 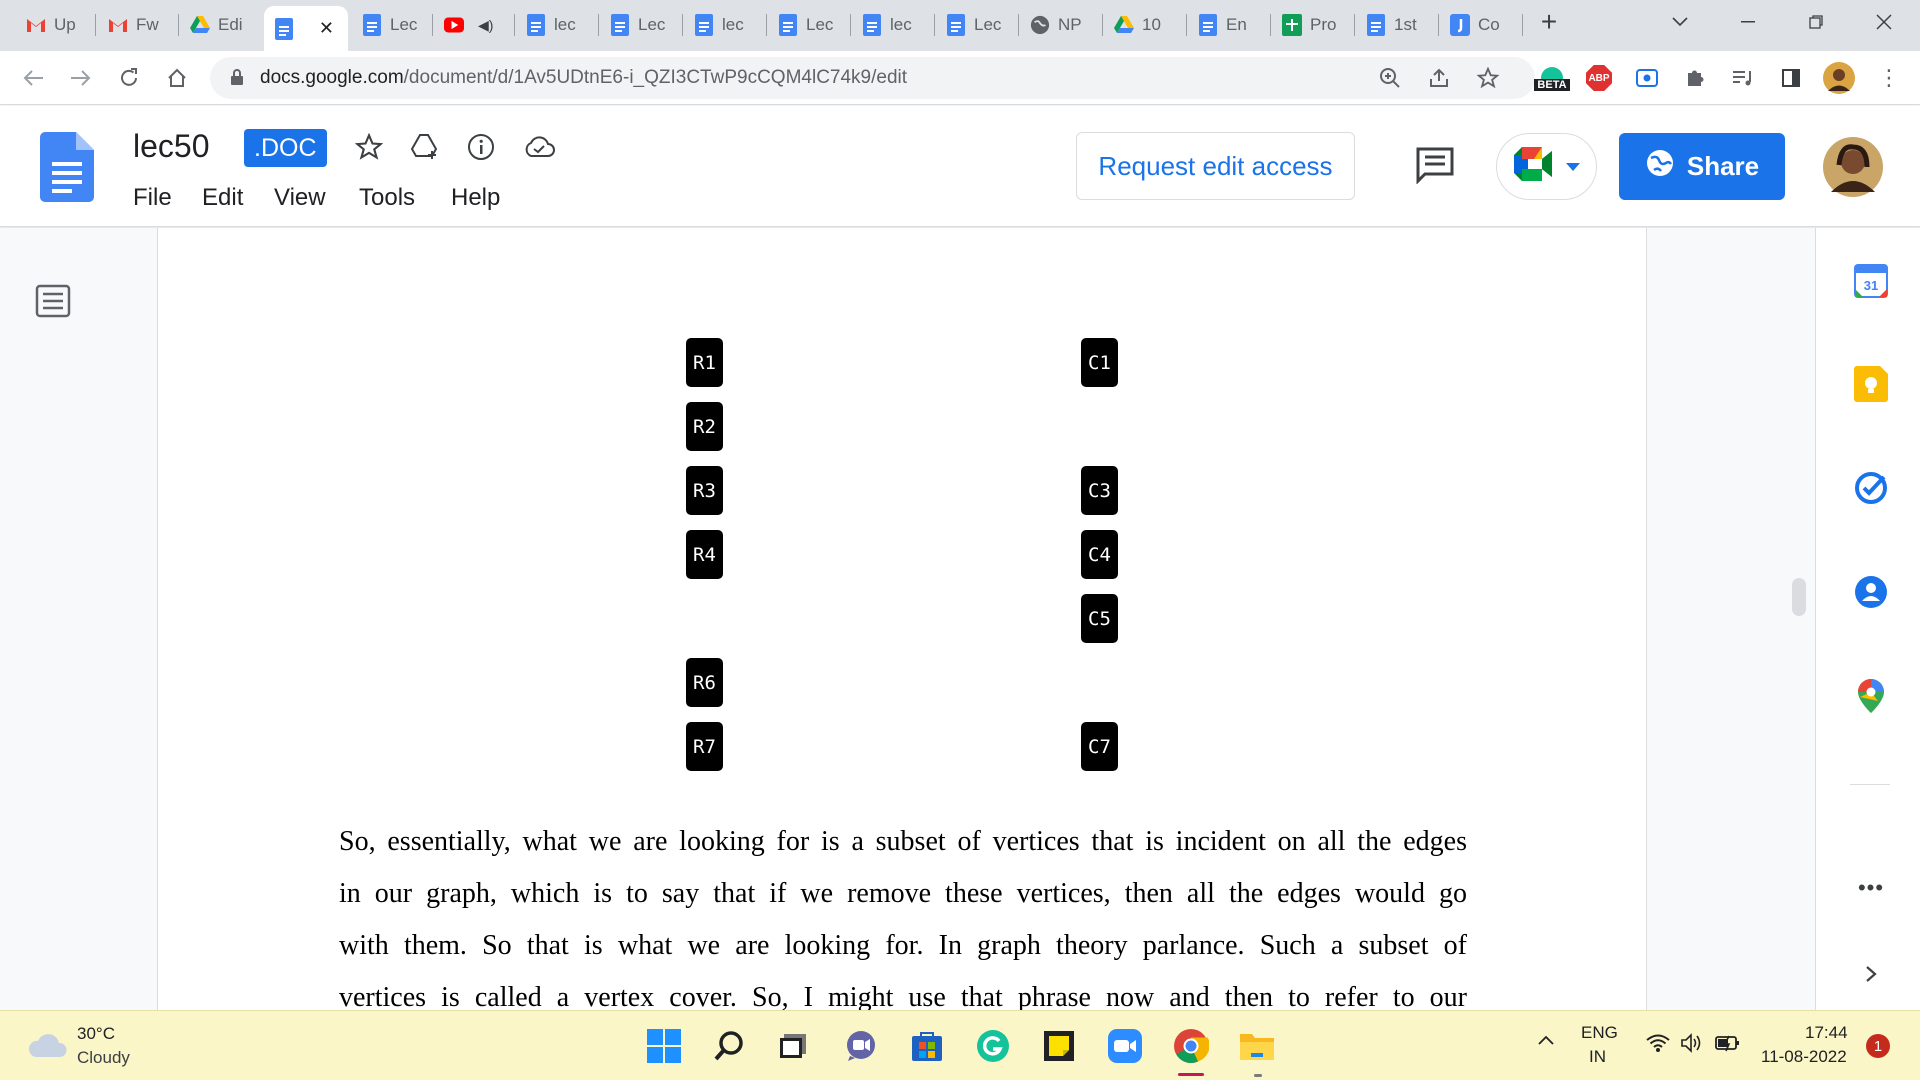 What do you see at coordinates (1804, 1057) in the screenshot?
I see `clock-date: 11-08-2022` at bounding box center [1804, 1057].